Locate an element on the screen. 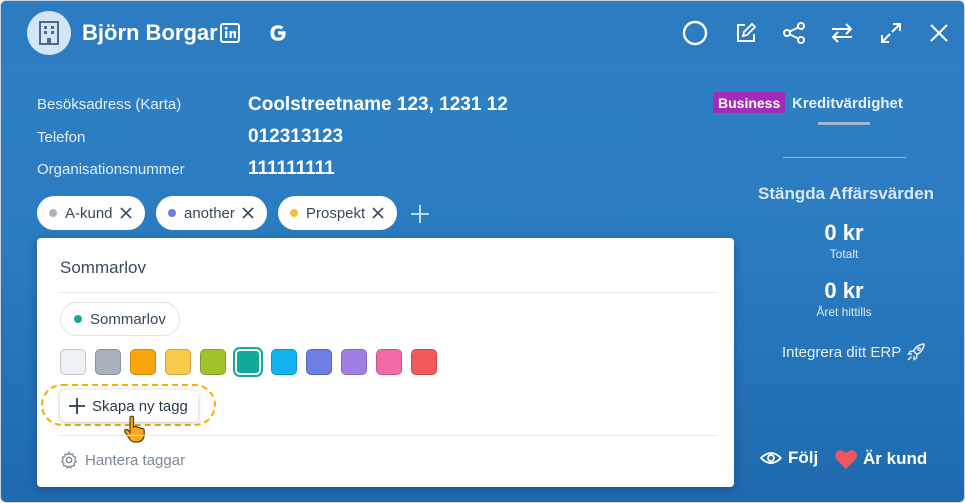 This screenshot has width=965, height=503. phone-label: Telefon is located at coordinates (61, 137).